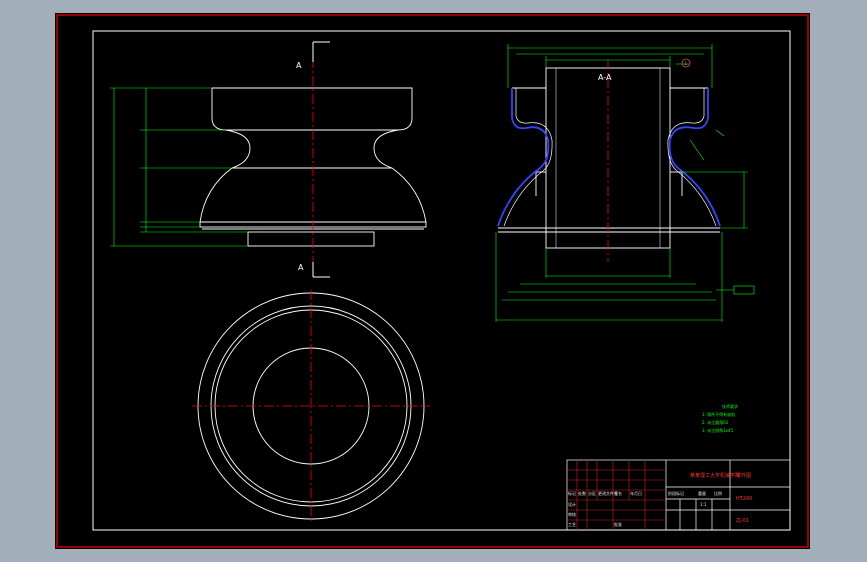 This screenshot has height=562, width=867. I want to click on tb-cell: 年月日, so click(636, 493).